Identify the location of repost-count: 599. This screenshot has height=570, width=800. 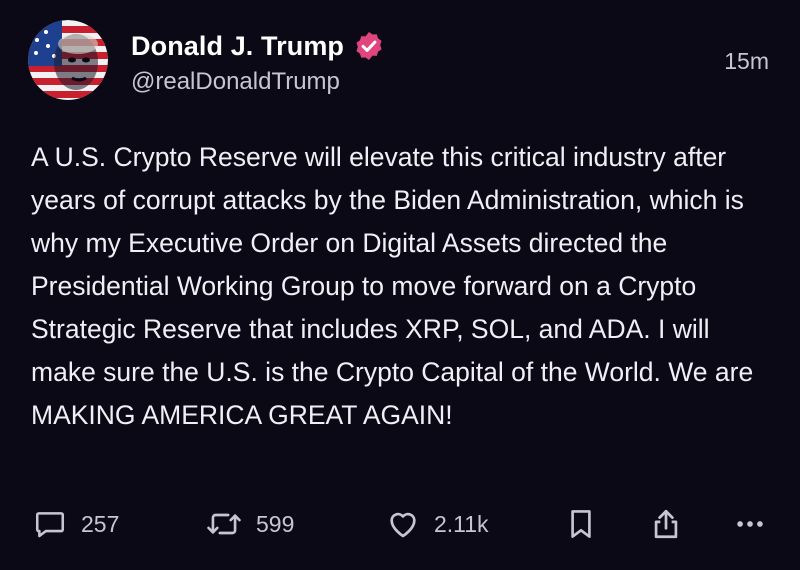
(275, 523).